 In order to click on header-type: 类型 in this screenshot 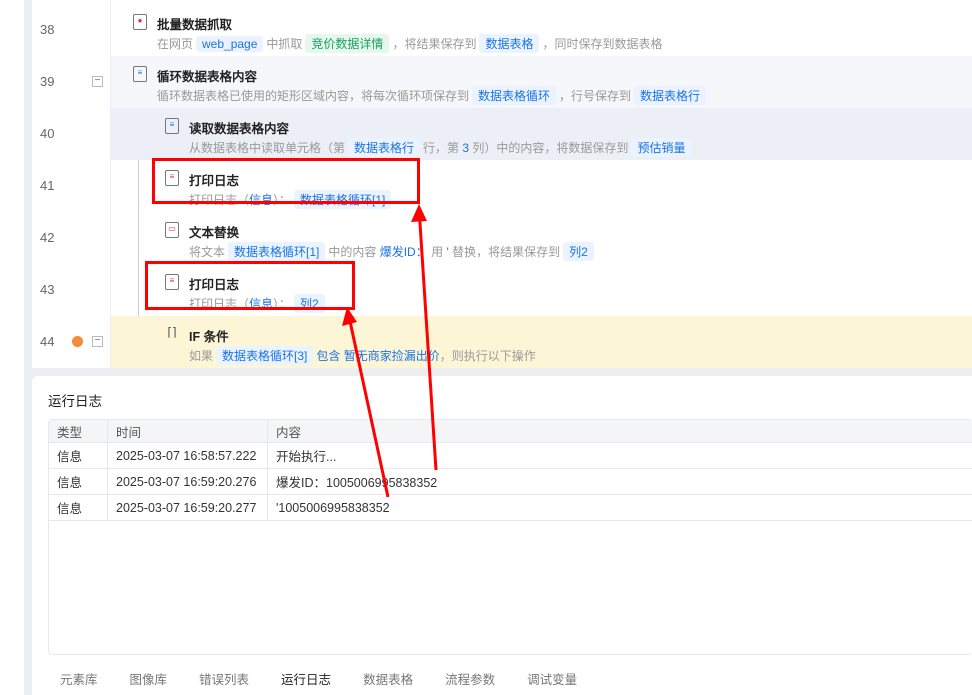, I will do `click(78, 431)`.